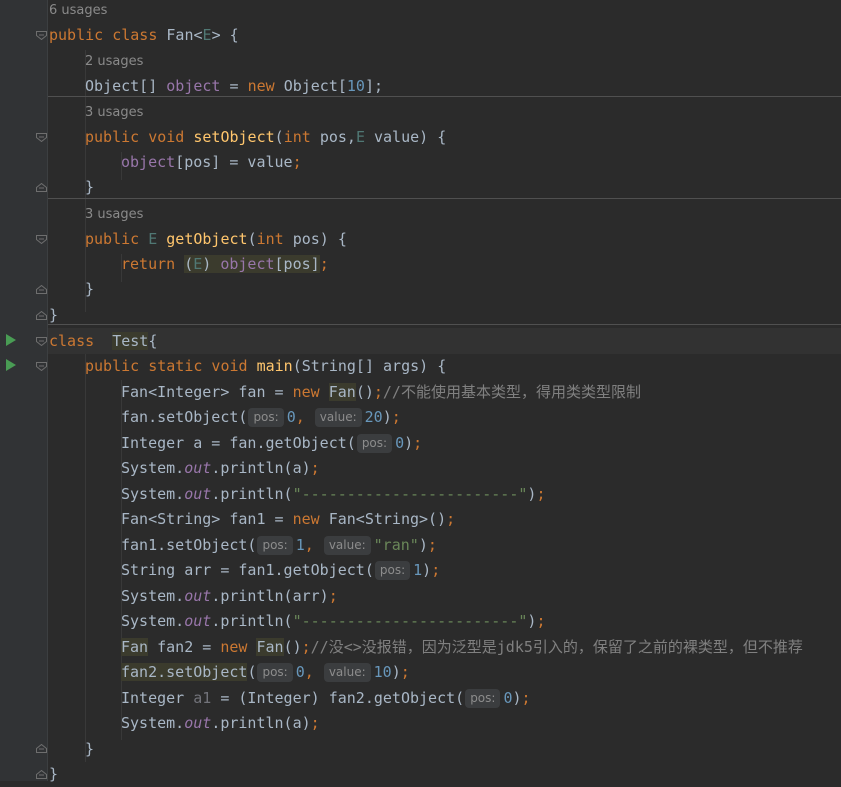  What do you see at coordinates (234, 162) in the screenshot?
I see `code-text: [pos] = value` at bounding box center [234, 162].